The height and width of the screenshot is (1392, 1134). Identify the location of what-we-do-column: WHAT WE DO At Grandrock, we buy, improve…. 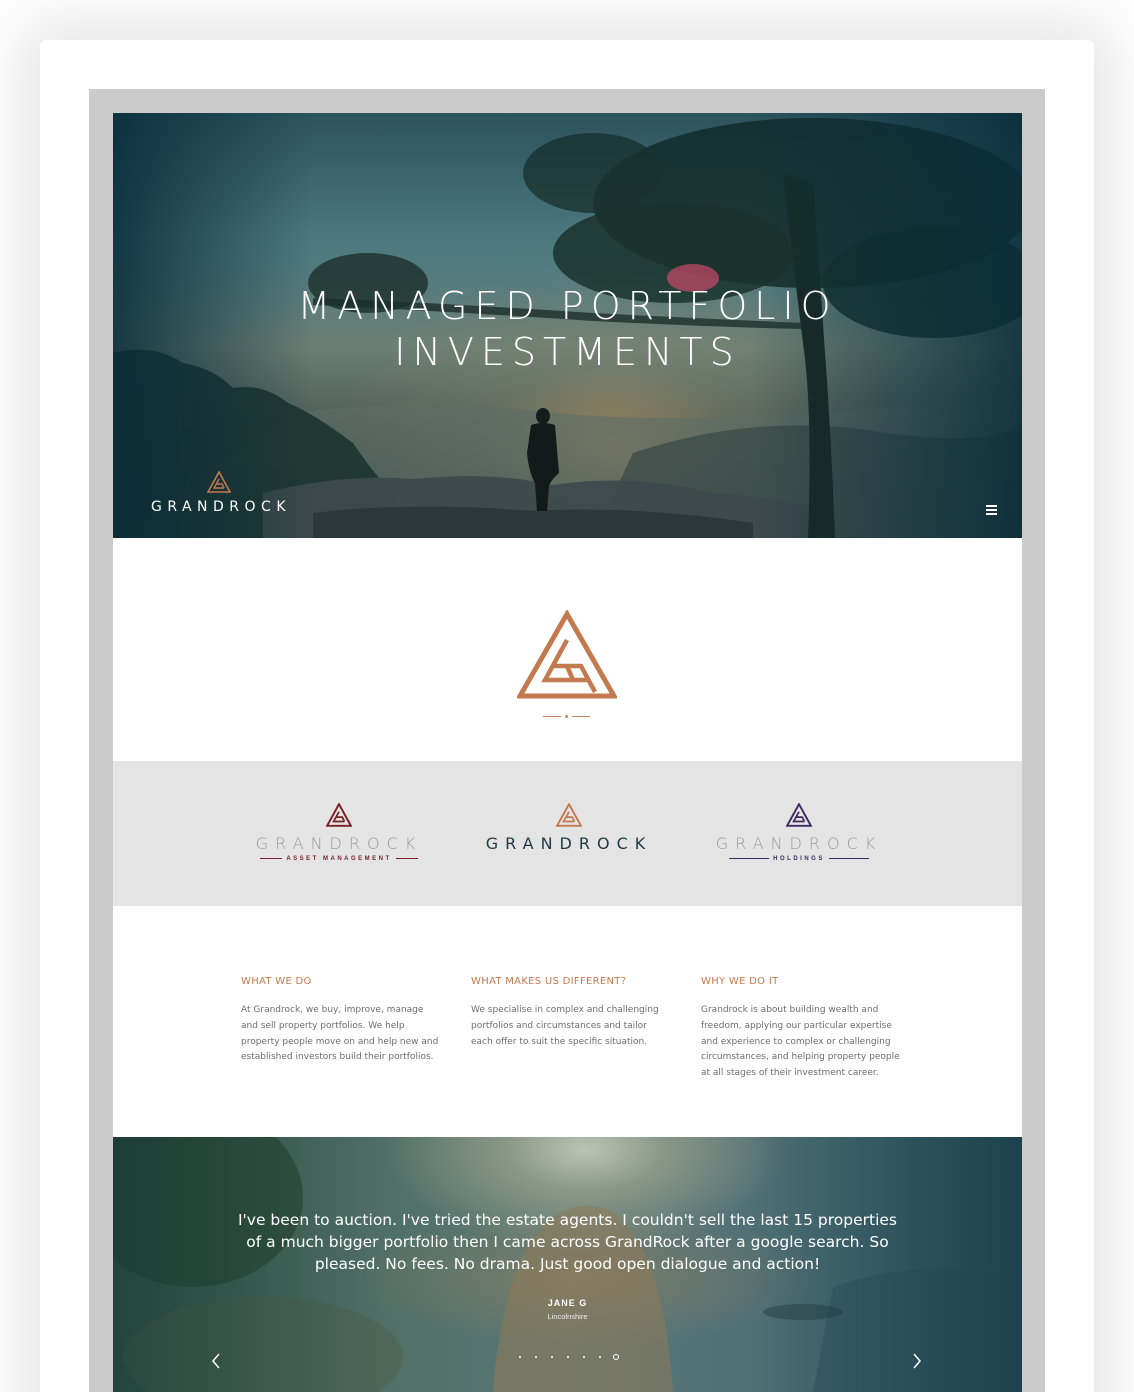
(341, 1021).